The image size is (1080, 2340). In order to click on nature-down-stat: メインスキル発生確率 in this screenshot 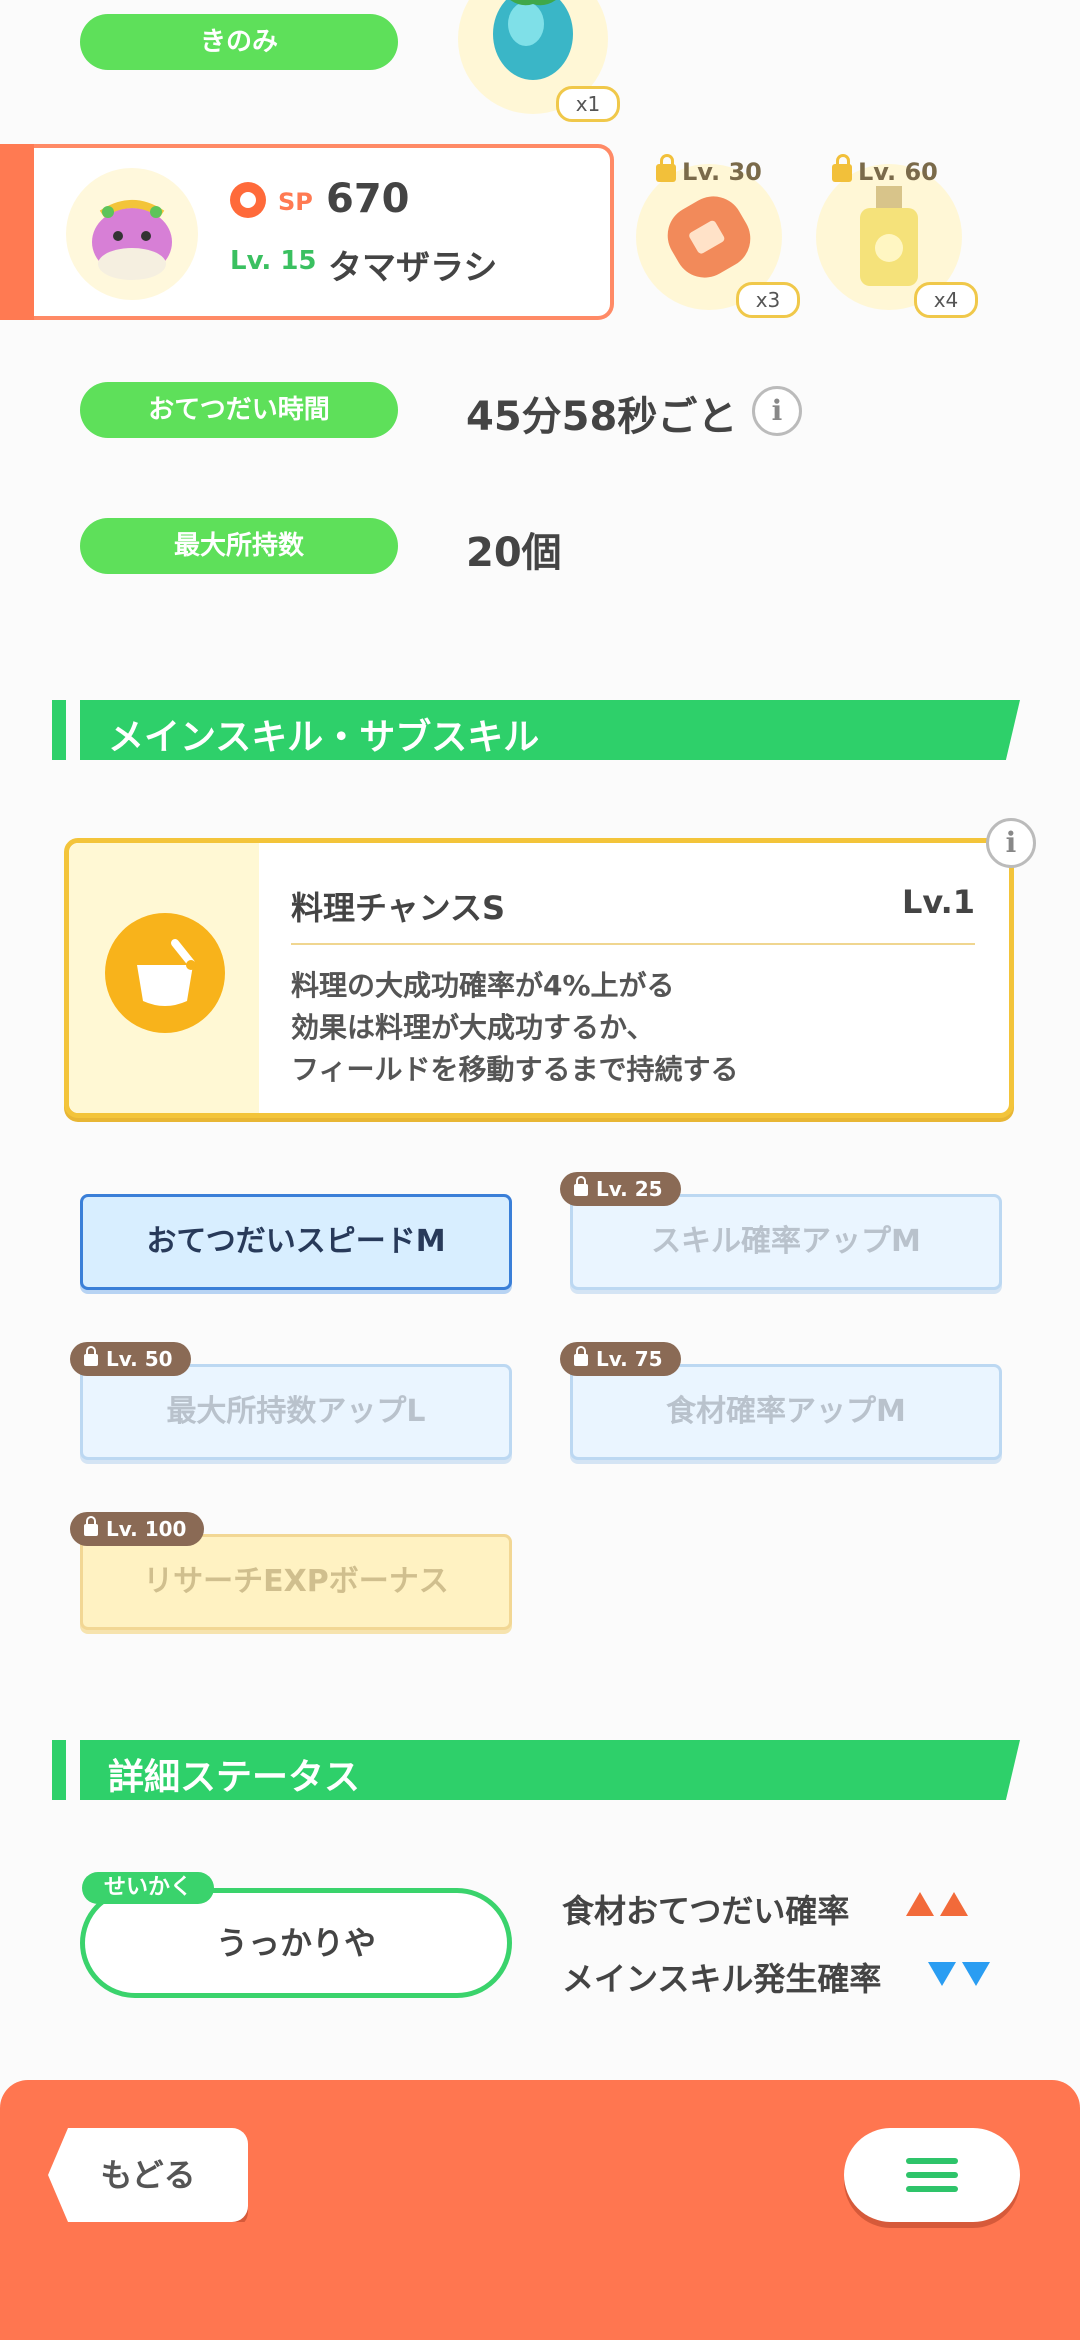, I will do `click(721, 1977)`.